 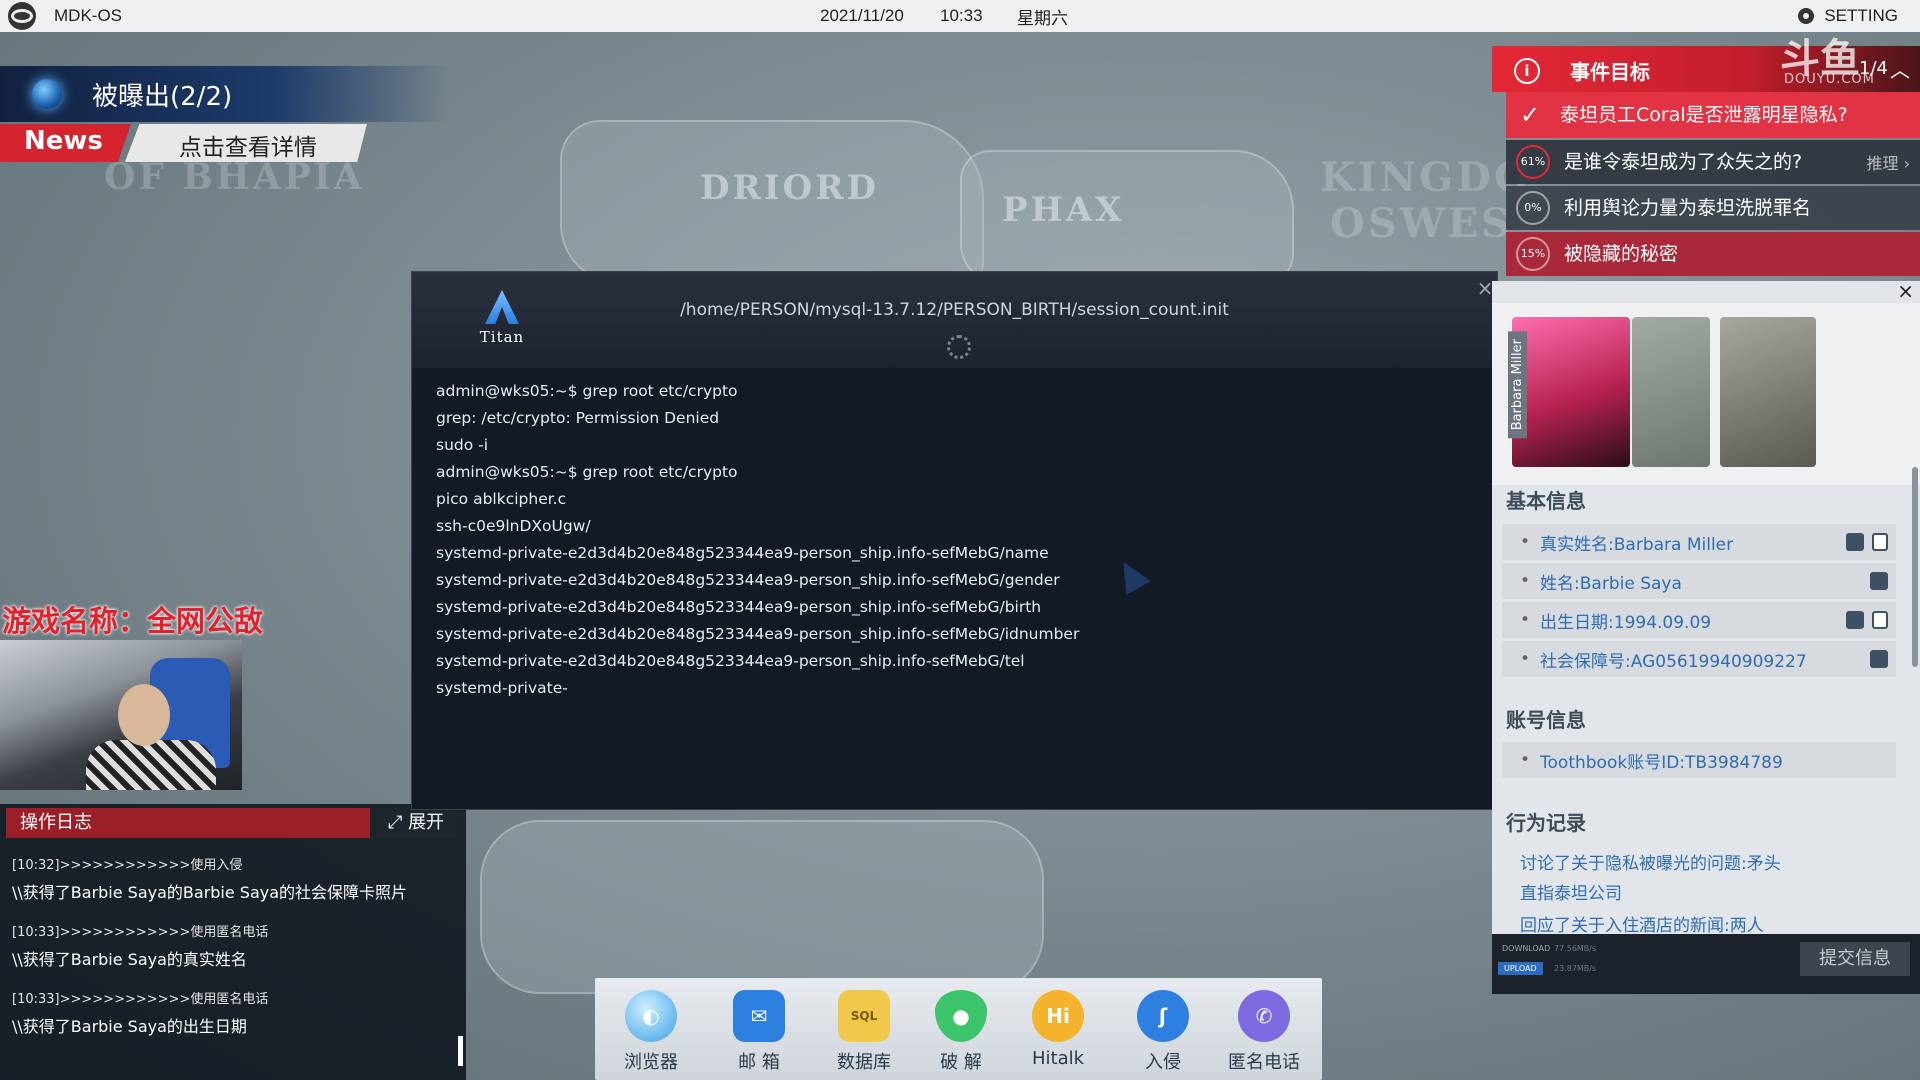 I want to click on info-field: • Toothbook账号ID:TB3984789, so click(x=1699, y=760).